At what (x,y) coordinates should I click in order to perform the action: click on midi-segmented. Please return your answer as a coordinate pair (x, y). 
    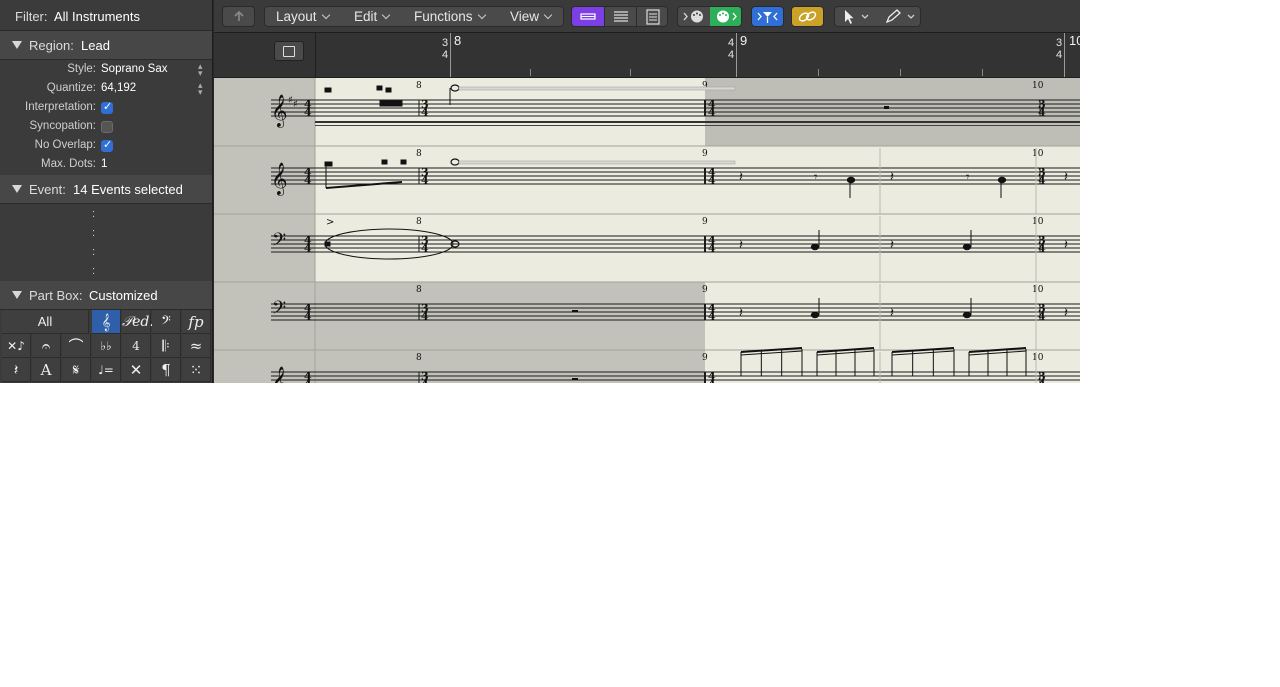
    Looking at the image, I should click on (709, 16).